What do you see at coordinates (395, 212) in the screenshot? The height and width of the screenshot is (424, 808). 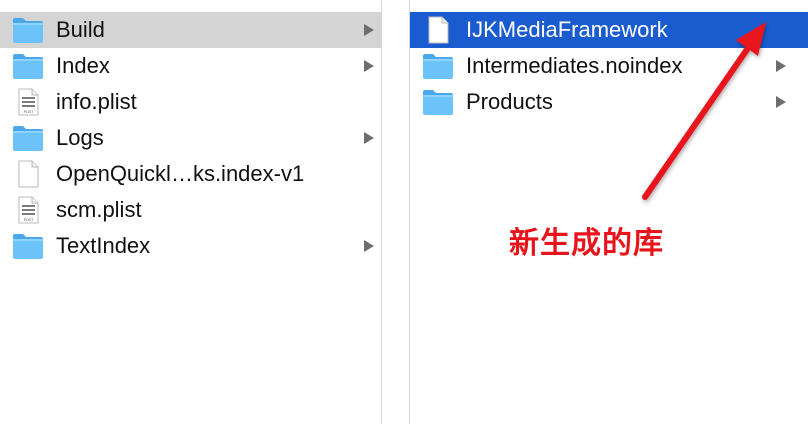 I see `column-divider` at bounding box center [395, 212].